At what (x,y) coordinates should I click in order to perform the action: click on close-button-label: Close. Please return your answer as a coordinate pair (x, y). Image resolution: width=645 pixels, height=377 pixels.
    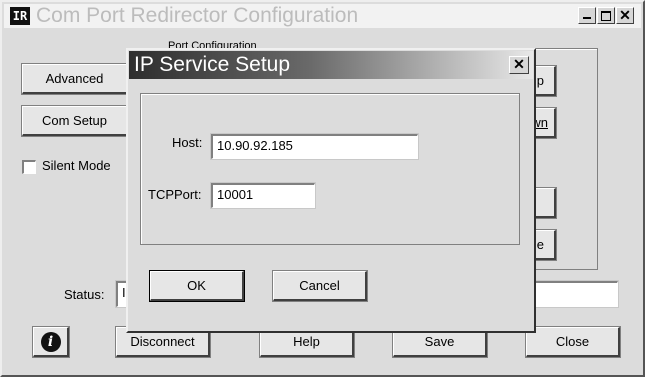
    Looking at the image, I should click on (572, 341).